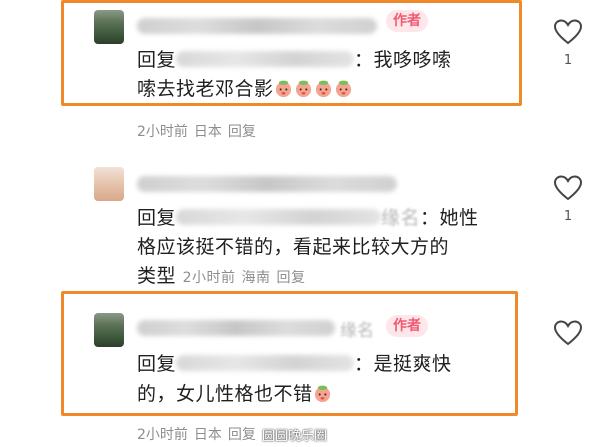  I want to click on comment-meta: 2小时前 海南 回复, so click(247, 278).